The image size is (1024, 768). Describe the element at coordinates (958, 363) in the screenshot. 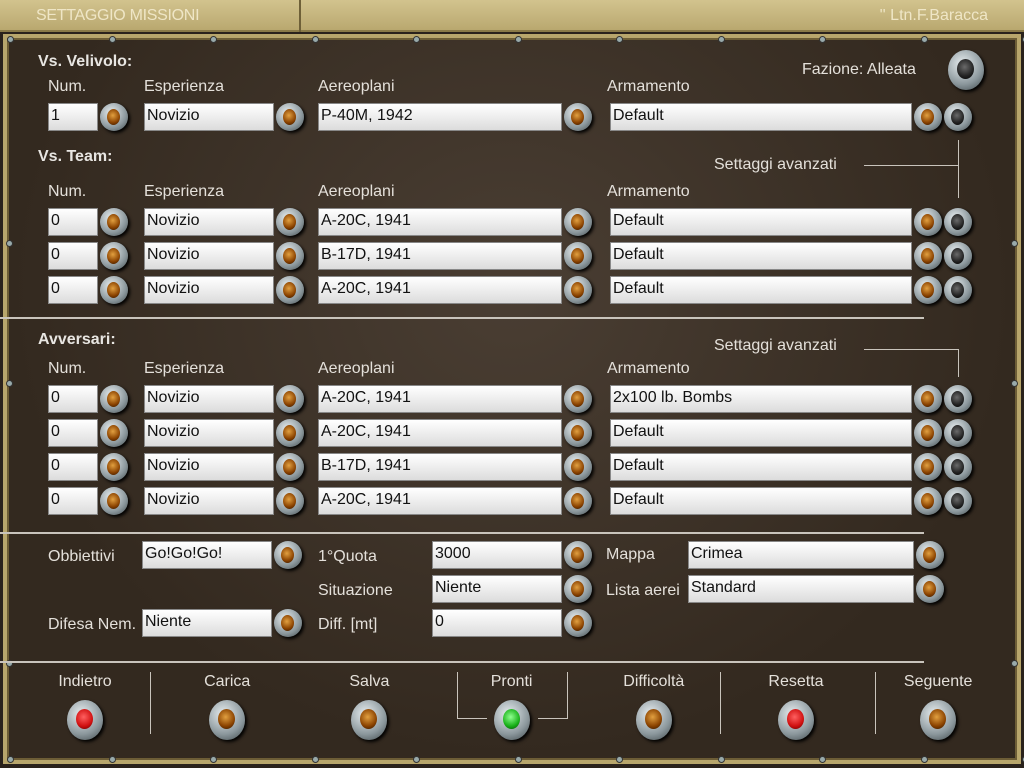

I see `bracket-line` at that location.